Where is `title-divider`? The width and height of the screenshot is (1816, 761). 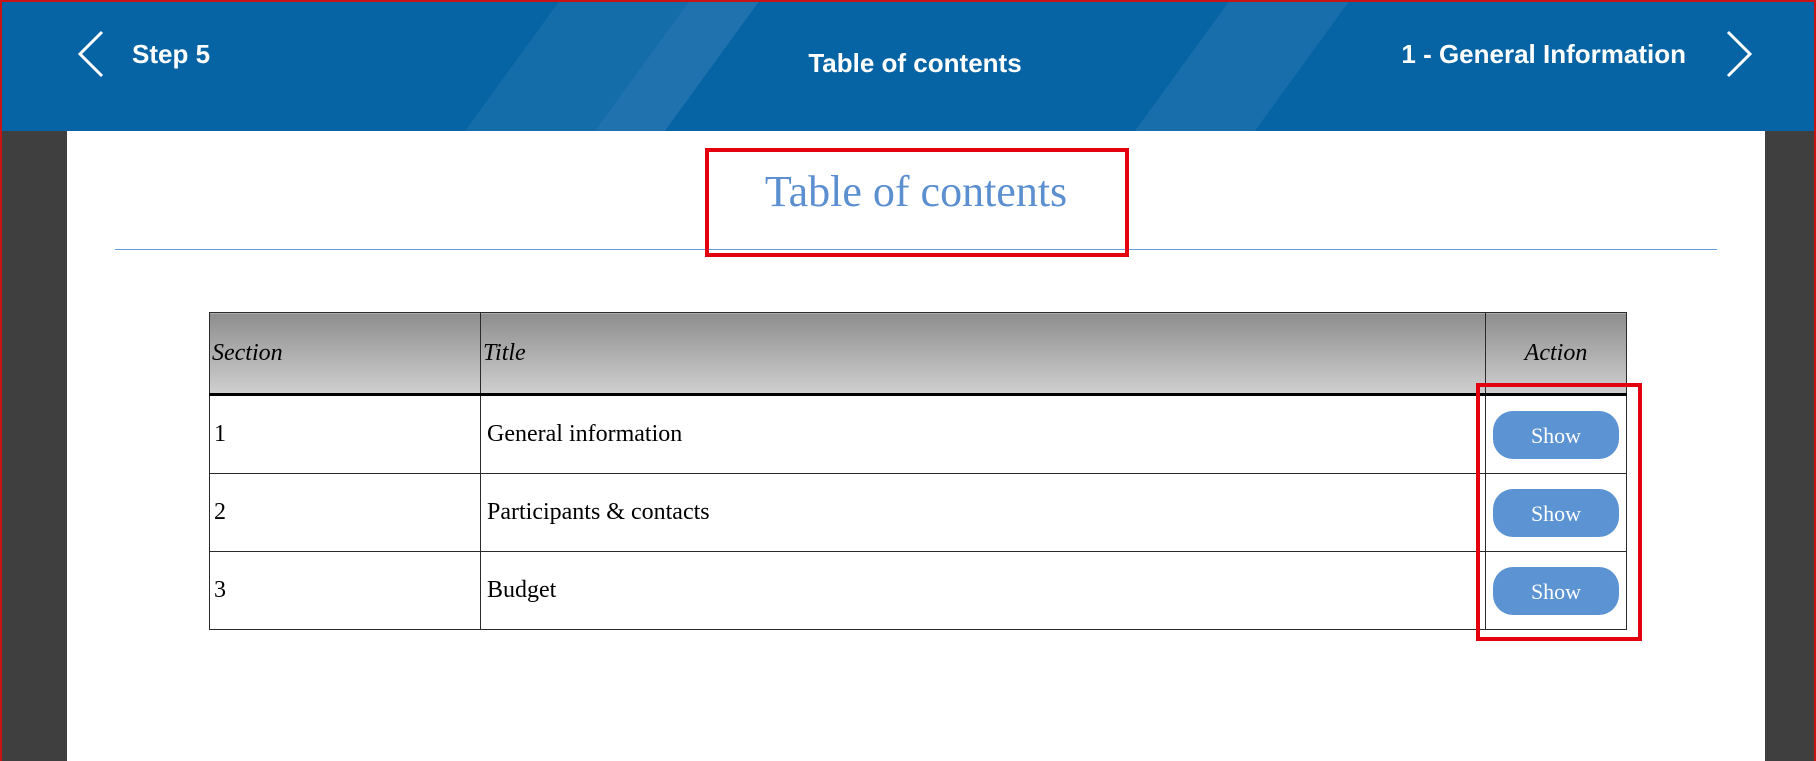 title-divider is located at coordinates (916, 249).